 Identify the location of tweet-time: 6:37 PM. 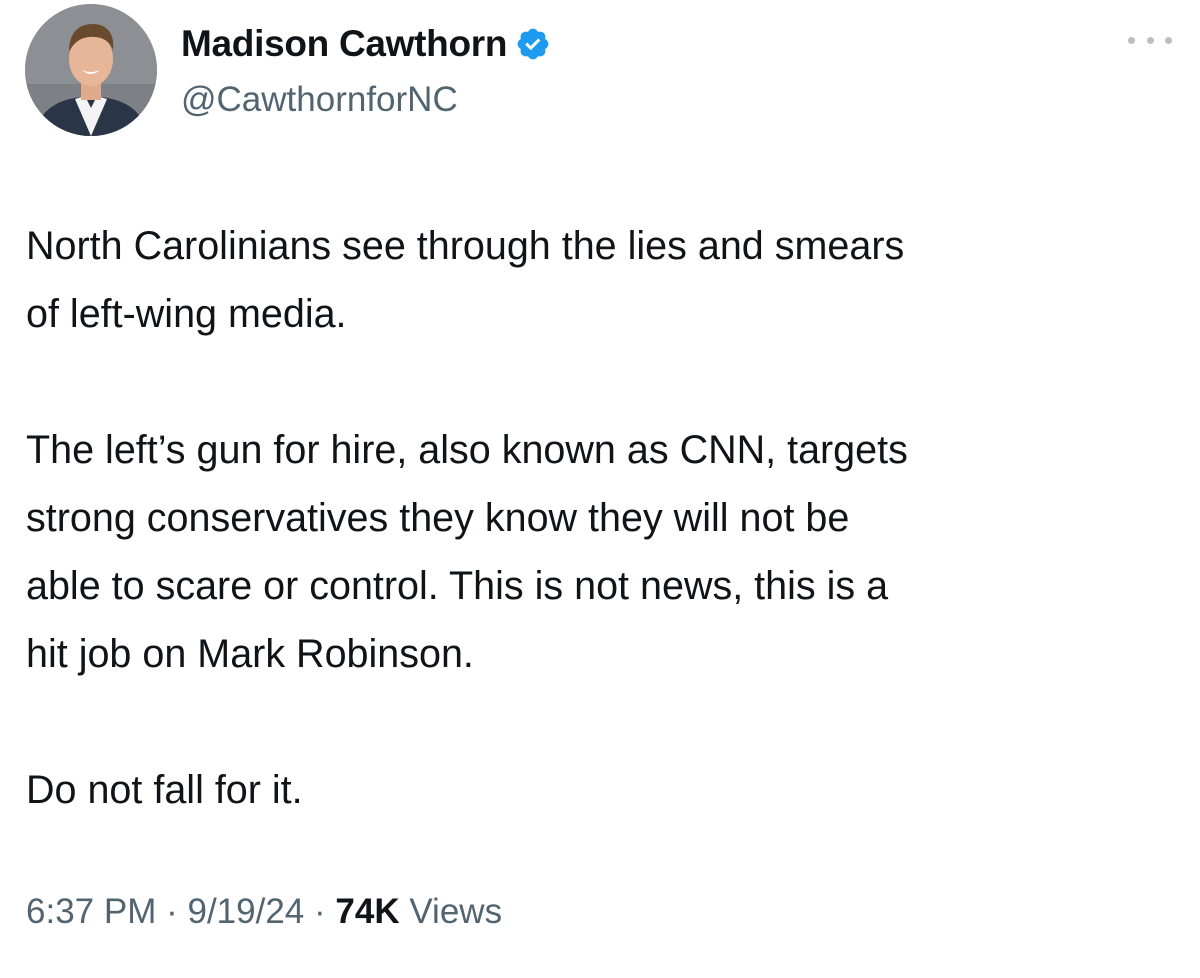
(91, 911).